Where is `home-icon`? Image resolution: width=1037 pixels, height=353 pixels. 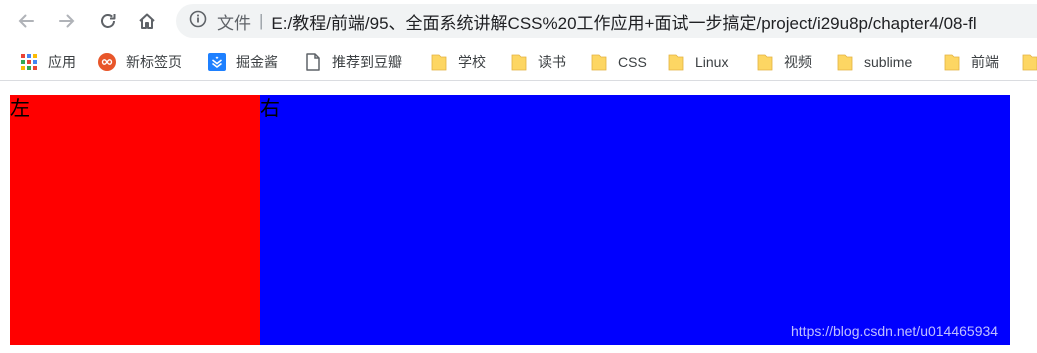
home-icon is located at coordinates (147, 21).